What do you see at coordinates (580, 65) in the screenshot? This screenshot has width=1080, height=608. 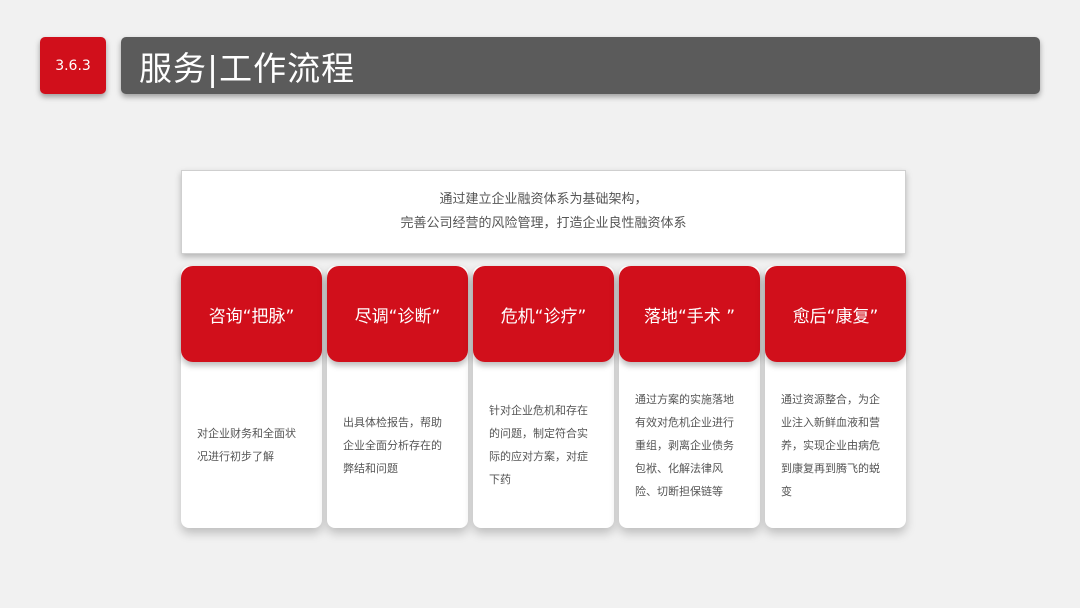 I see `title-bar: 服务|工作流程` at bounding box center [580, 65].